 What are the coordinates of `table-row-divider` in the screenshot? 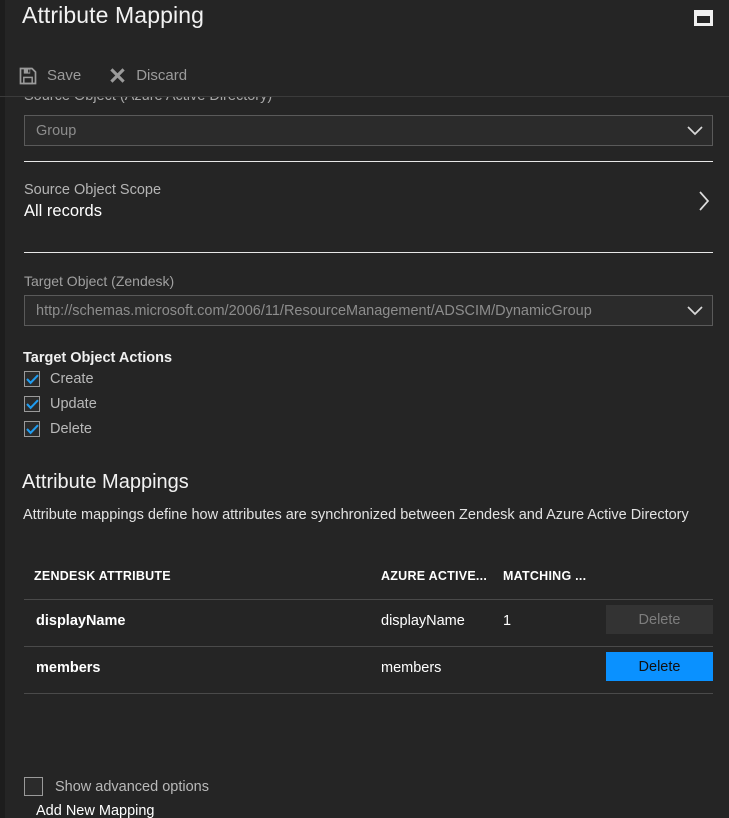 It's located at (368, 646).